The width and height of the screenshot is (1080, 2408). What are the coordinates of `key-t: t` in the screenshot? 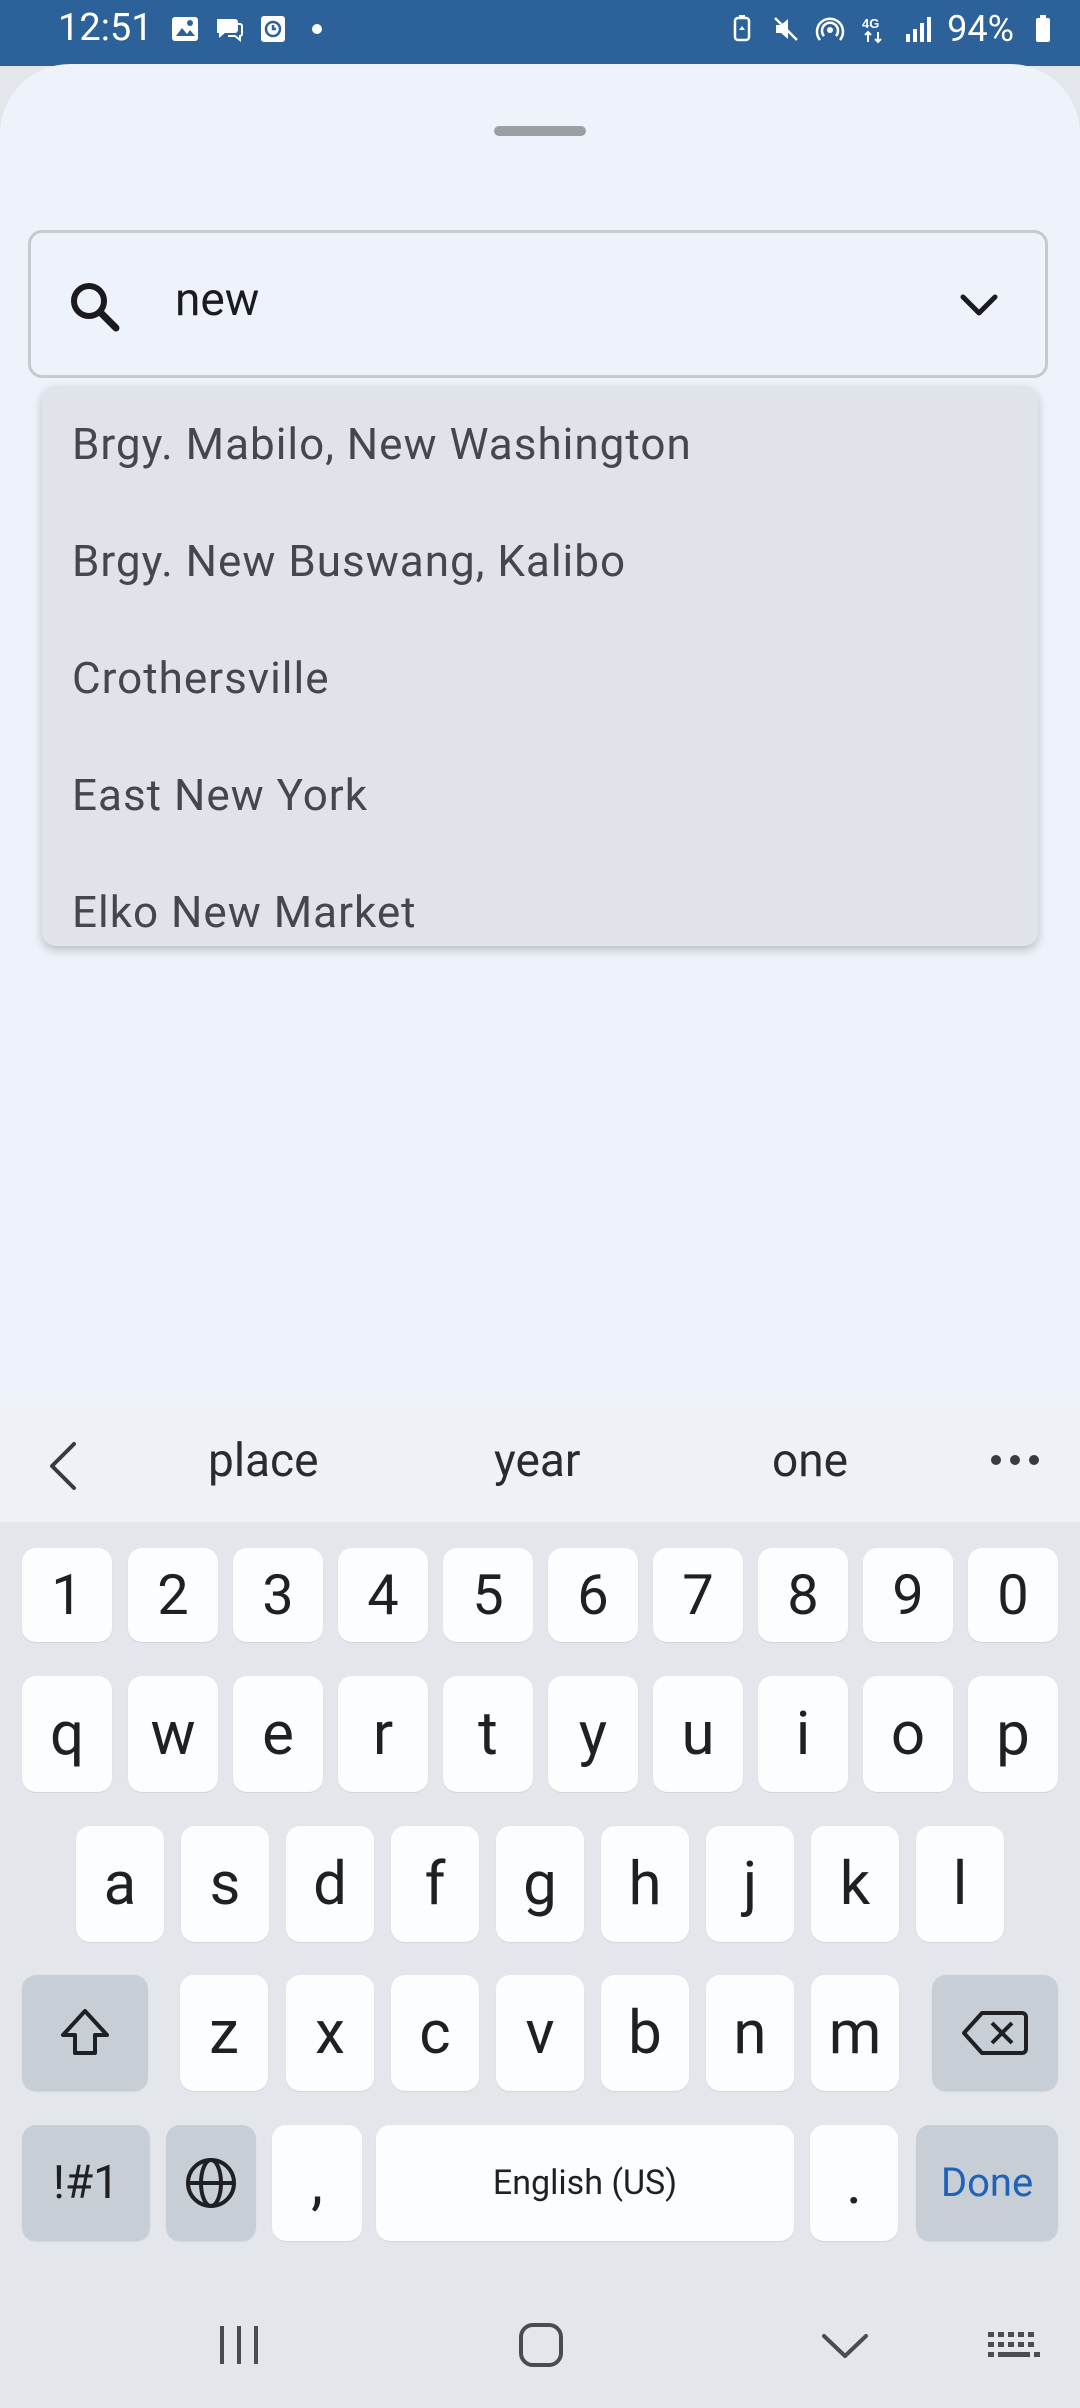 It's located at (488, 1734).